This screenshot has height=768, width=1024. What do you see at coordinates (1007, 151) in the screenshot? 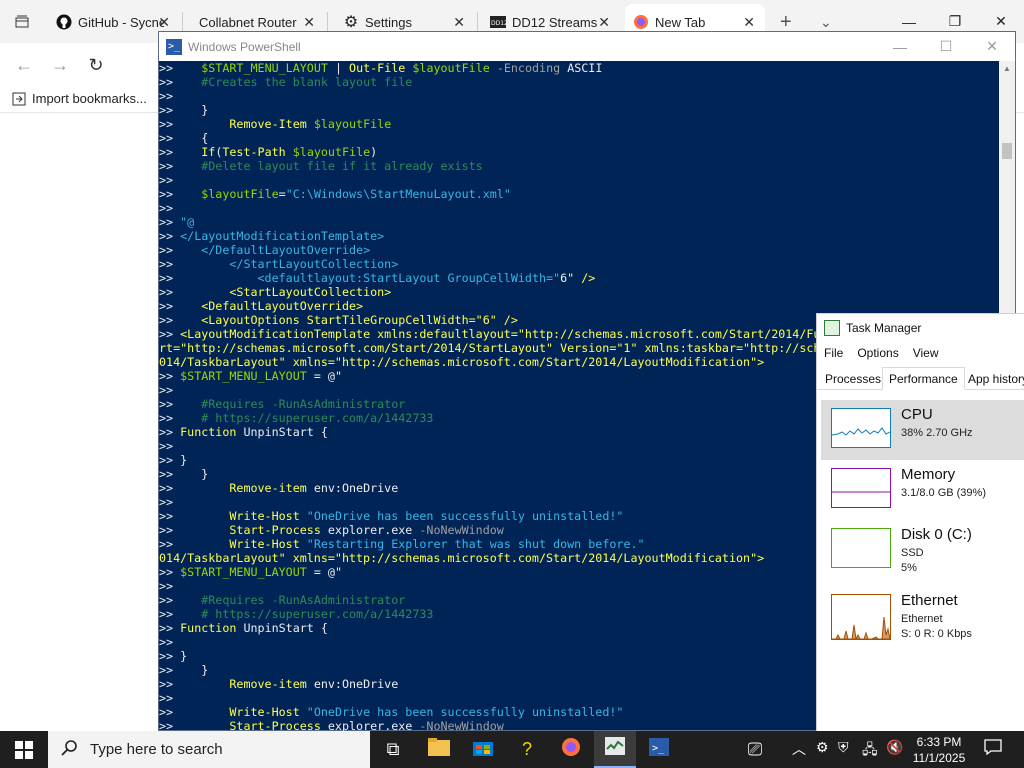
I see `scrollbar-thumb` at bounding box center [1007, 151].